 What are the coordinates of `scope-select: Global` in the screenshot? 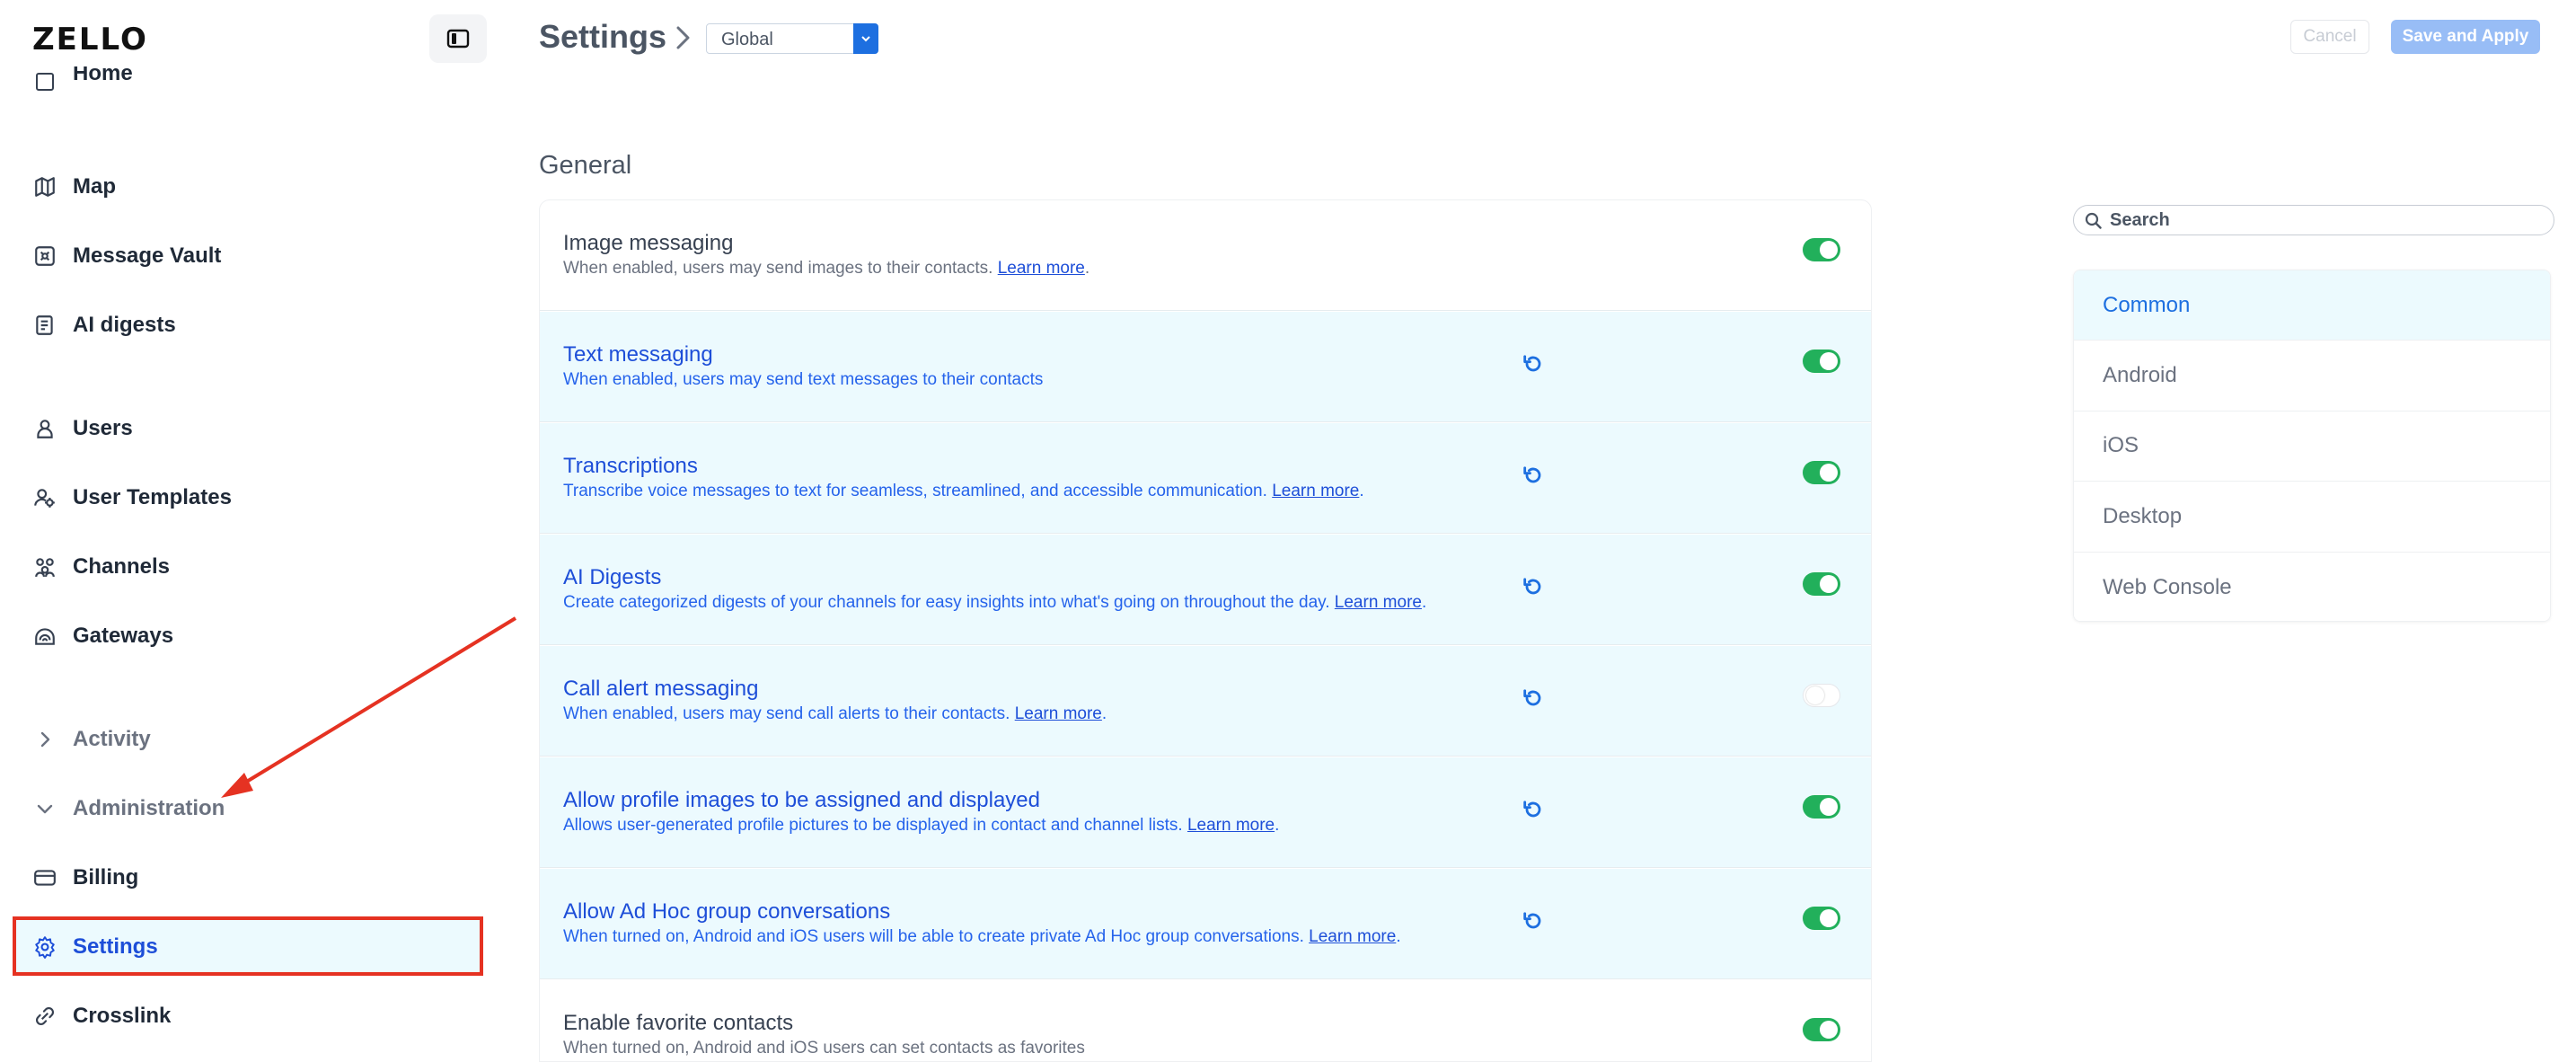 It's located at (792, 39).